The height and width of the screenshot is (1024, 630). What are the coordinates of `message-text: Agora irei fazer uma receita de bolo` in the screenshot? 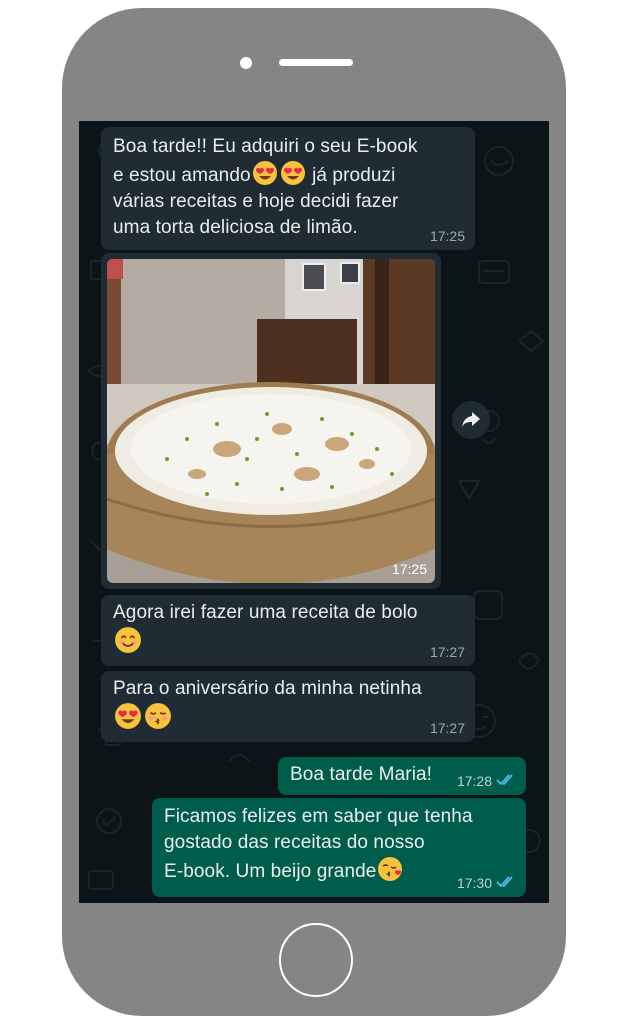 It's located at (265, 628).